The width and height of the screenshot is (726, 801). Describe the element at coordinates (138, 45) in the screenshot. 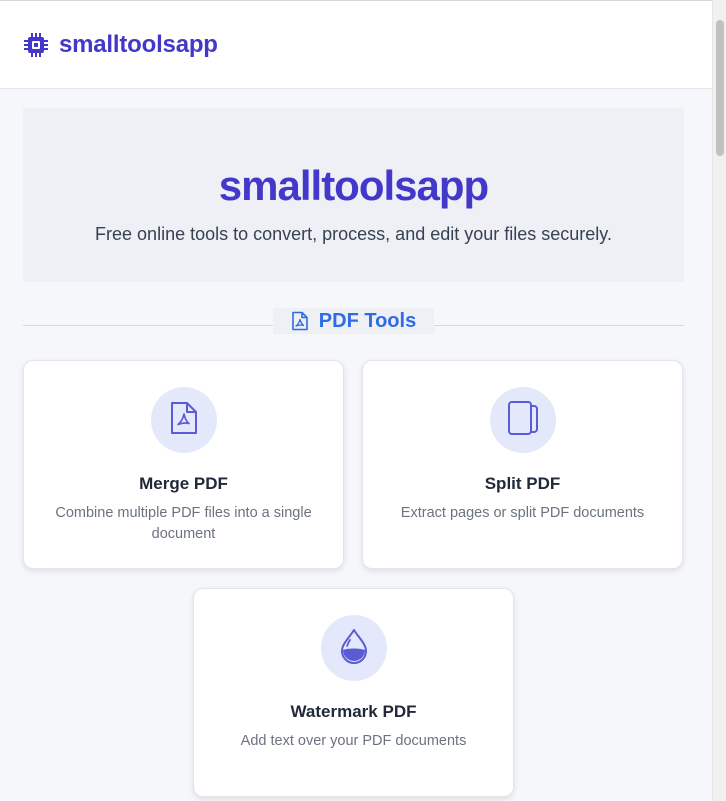

I see `brand-name: smalltoolsapp` at that location.